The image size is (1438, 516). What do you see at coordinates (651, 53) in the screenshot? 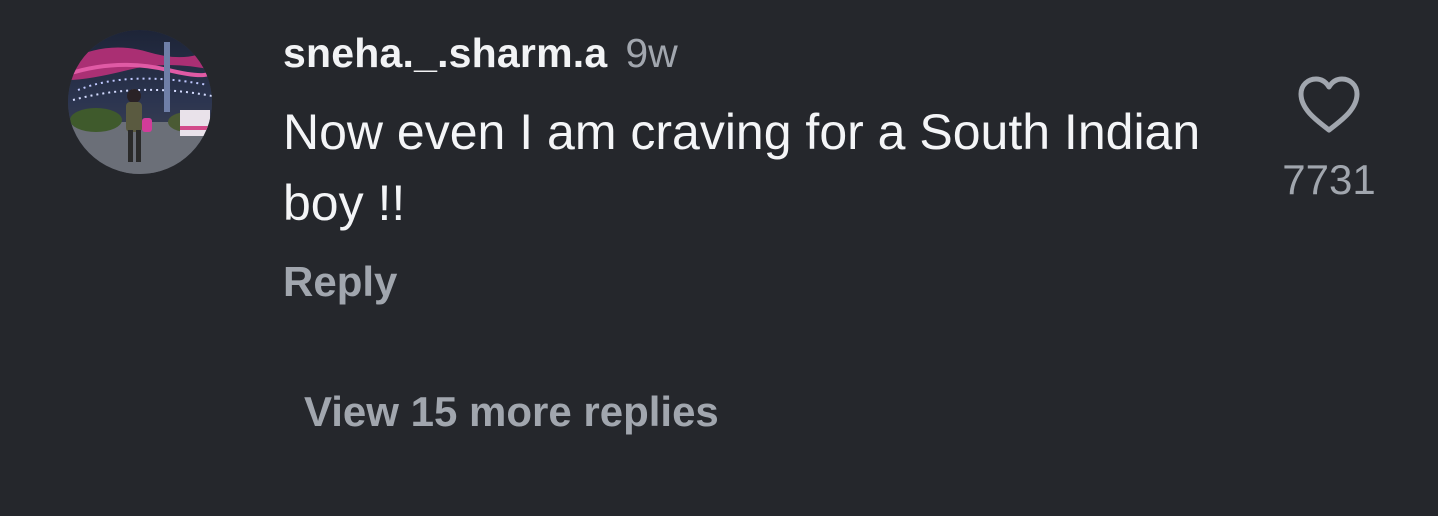
I see `timestamp: 9w` at bounding box center [651, 53].